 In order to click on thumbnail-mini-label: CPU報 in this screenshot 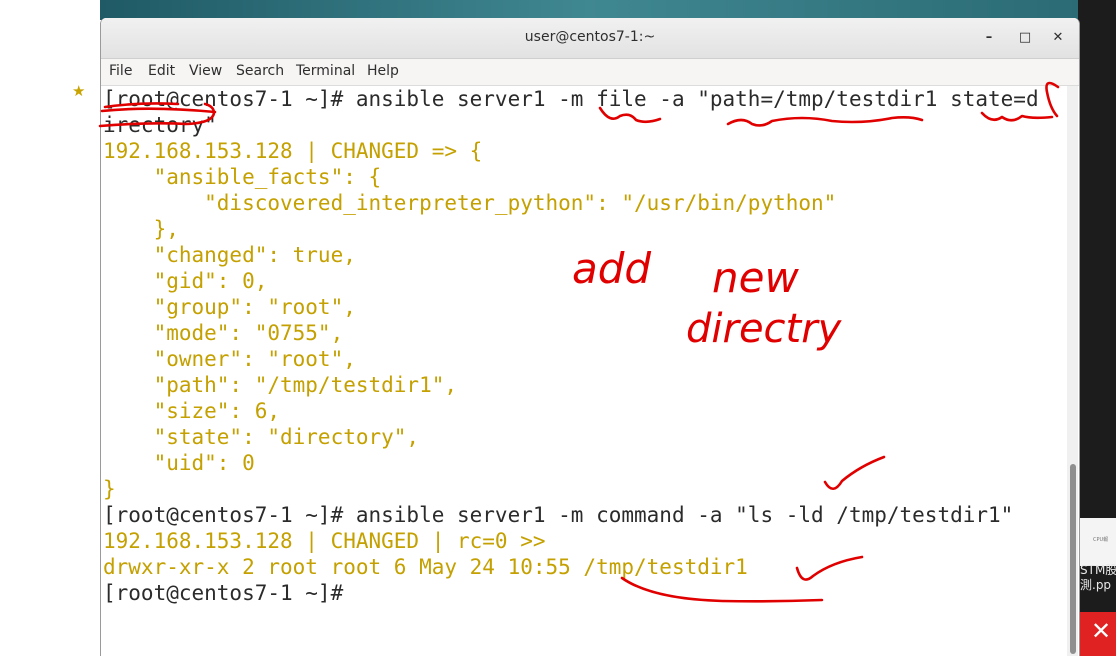, I will do `click(1101, 540)`.